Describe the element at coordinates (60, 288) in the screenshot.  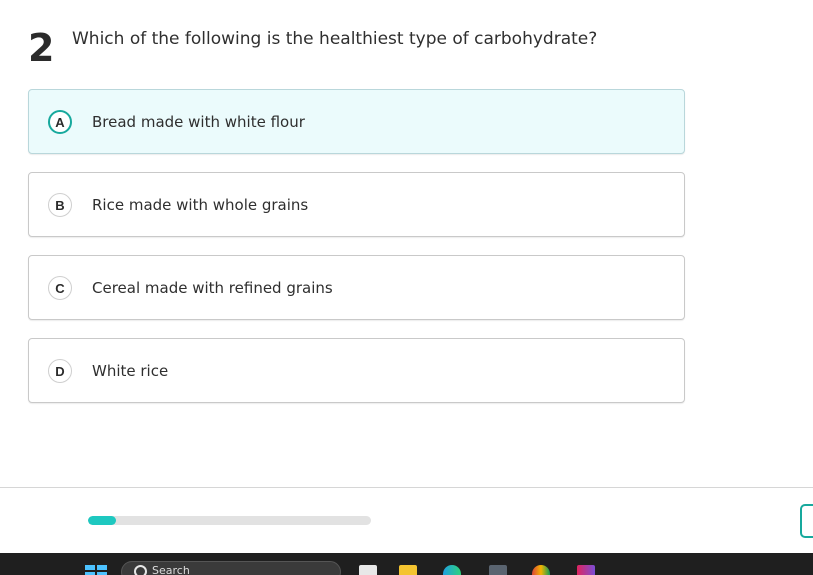
I see `option-letter-badge: C` at that location.